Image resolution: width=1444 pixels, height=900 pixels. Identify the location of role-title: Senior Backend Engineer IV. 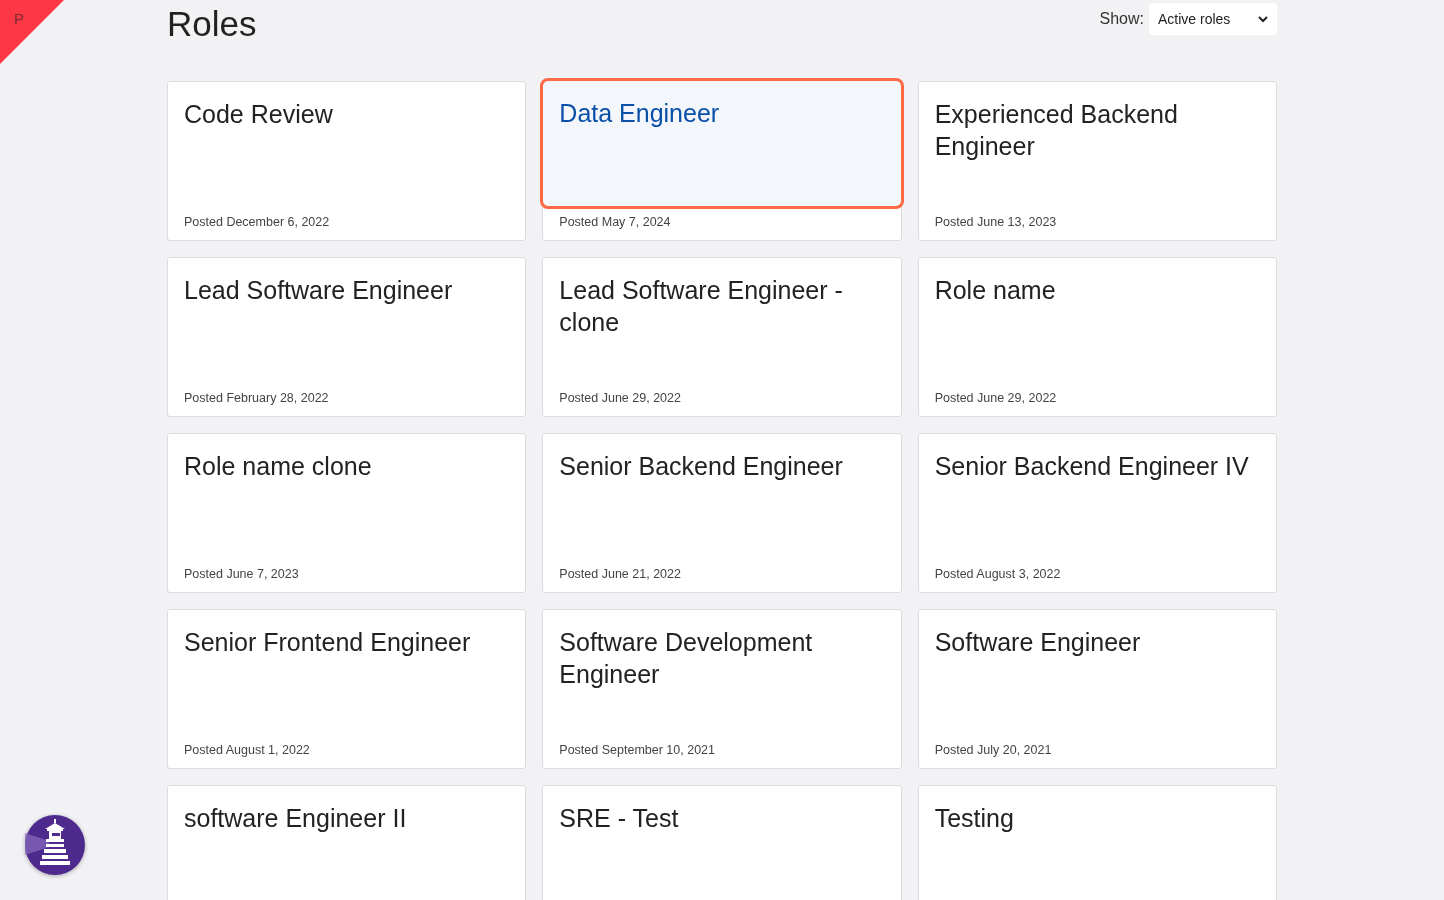
(1092, 466).